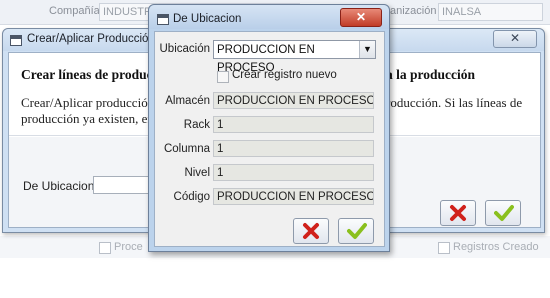  I want to click on chevron-down-icon: ▼, so click(367, 49).